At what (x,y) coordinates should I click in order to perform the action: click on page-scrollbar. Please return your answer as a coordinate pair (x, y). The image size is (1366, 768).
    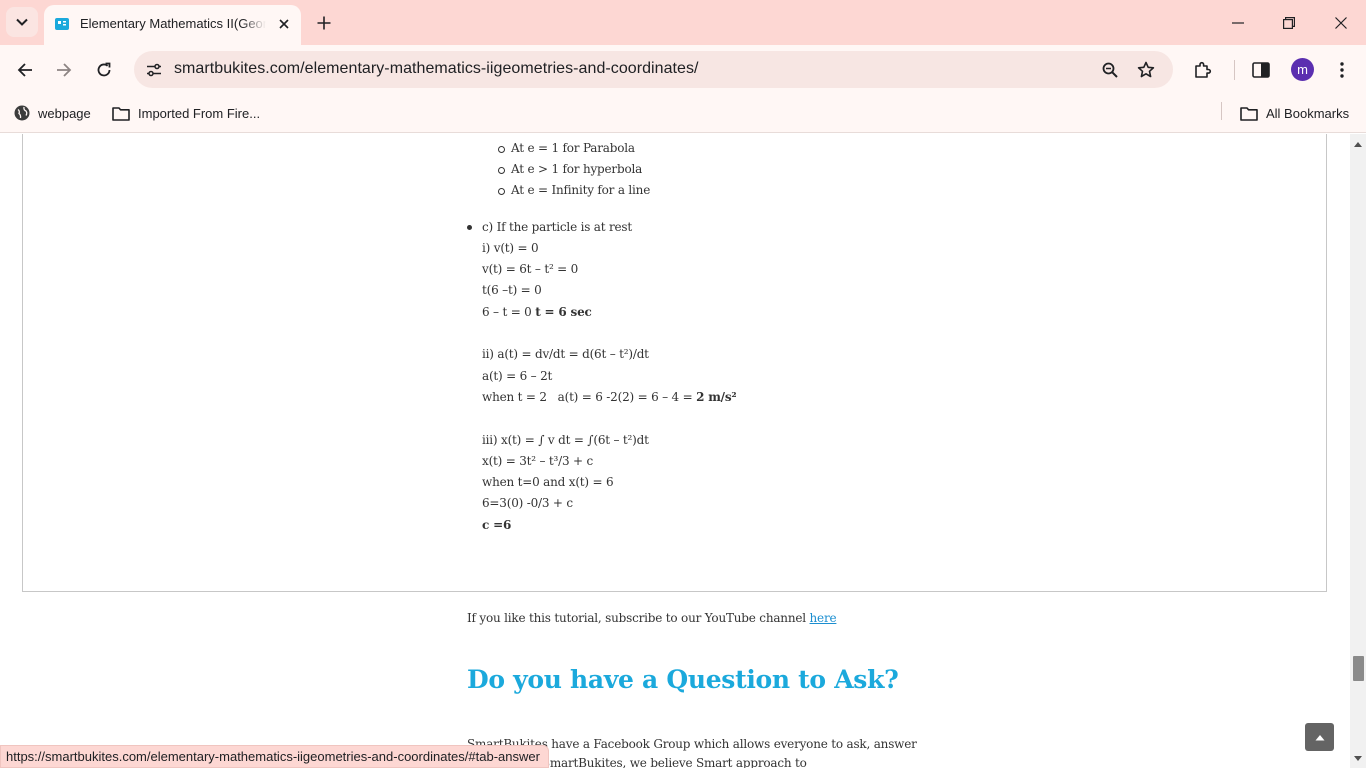
    Looking at the image, I should click on (1358, 451).